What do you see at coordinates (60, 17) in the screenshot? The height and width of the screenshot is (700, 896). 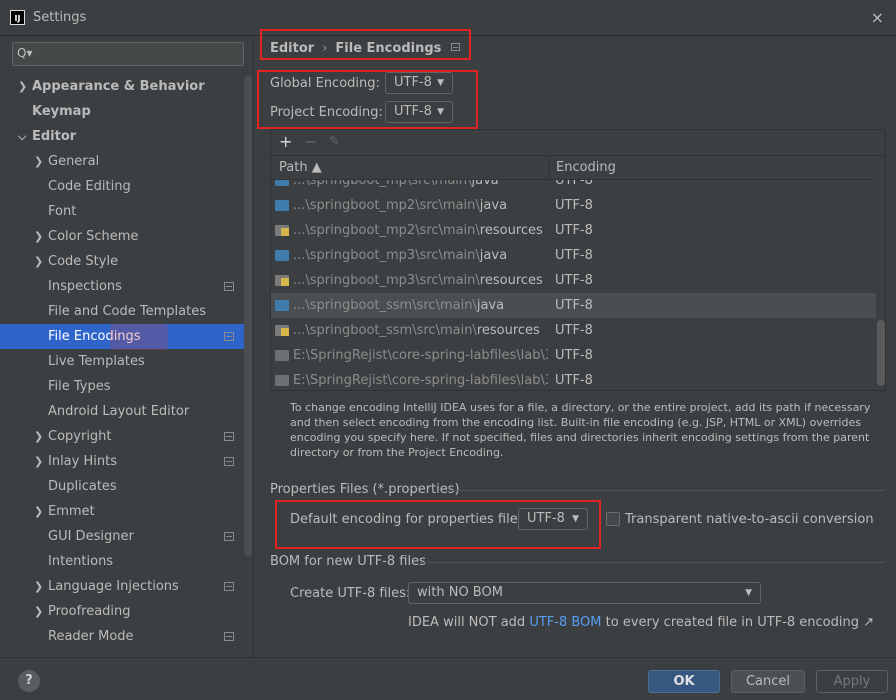 I see `window-title: Settings` at bounding box center [60, 17].